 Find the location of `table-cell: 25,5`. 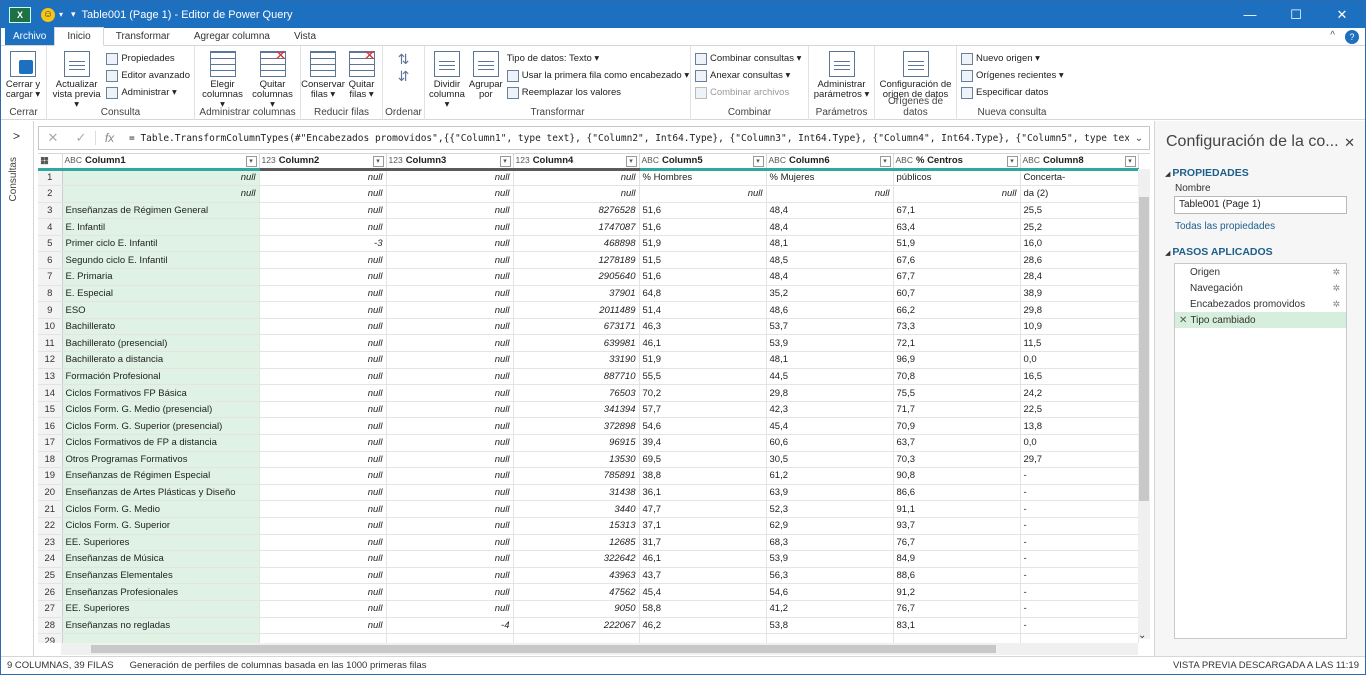

table-cell: 25,5 is located at coordinates (1079, 211).